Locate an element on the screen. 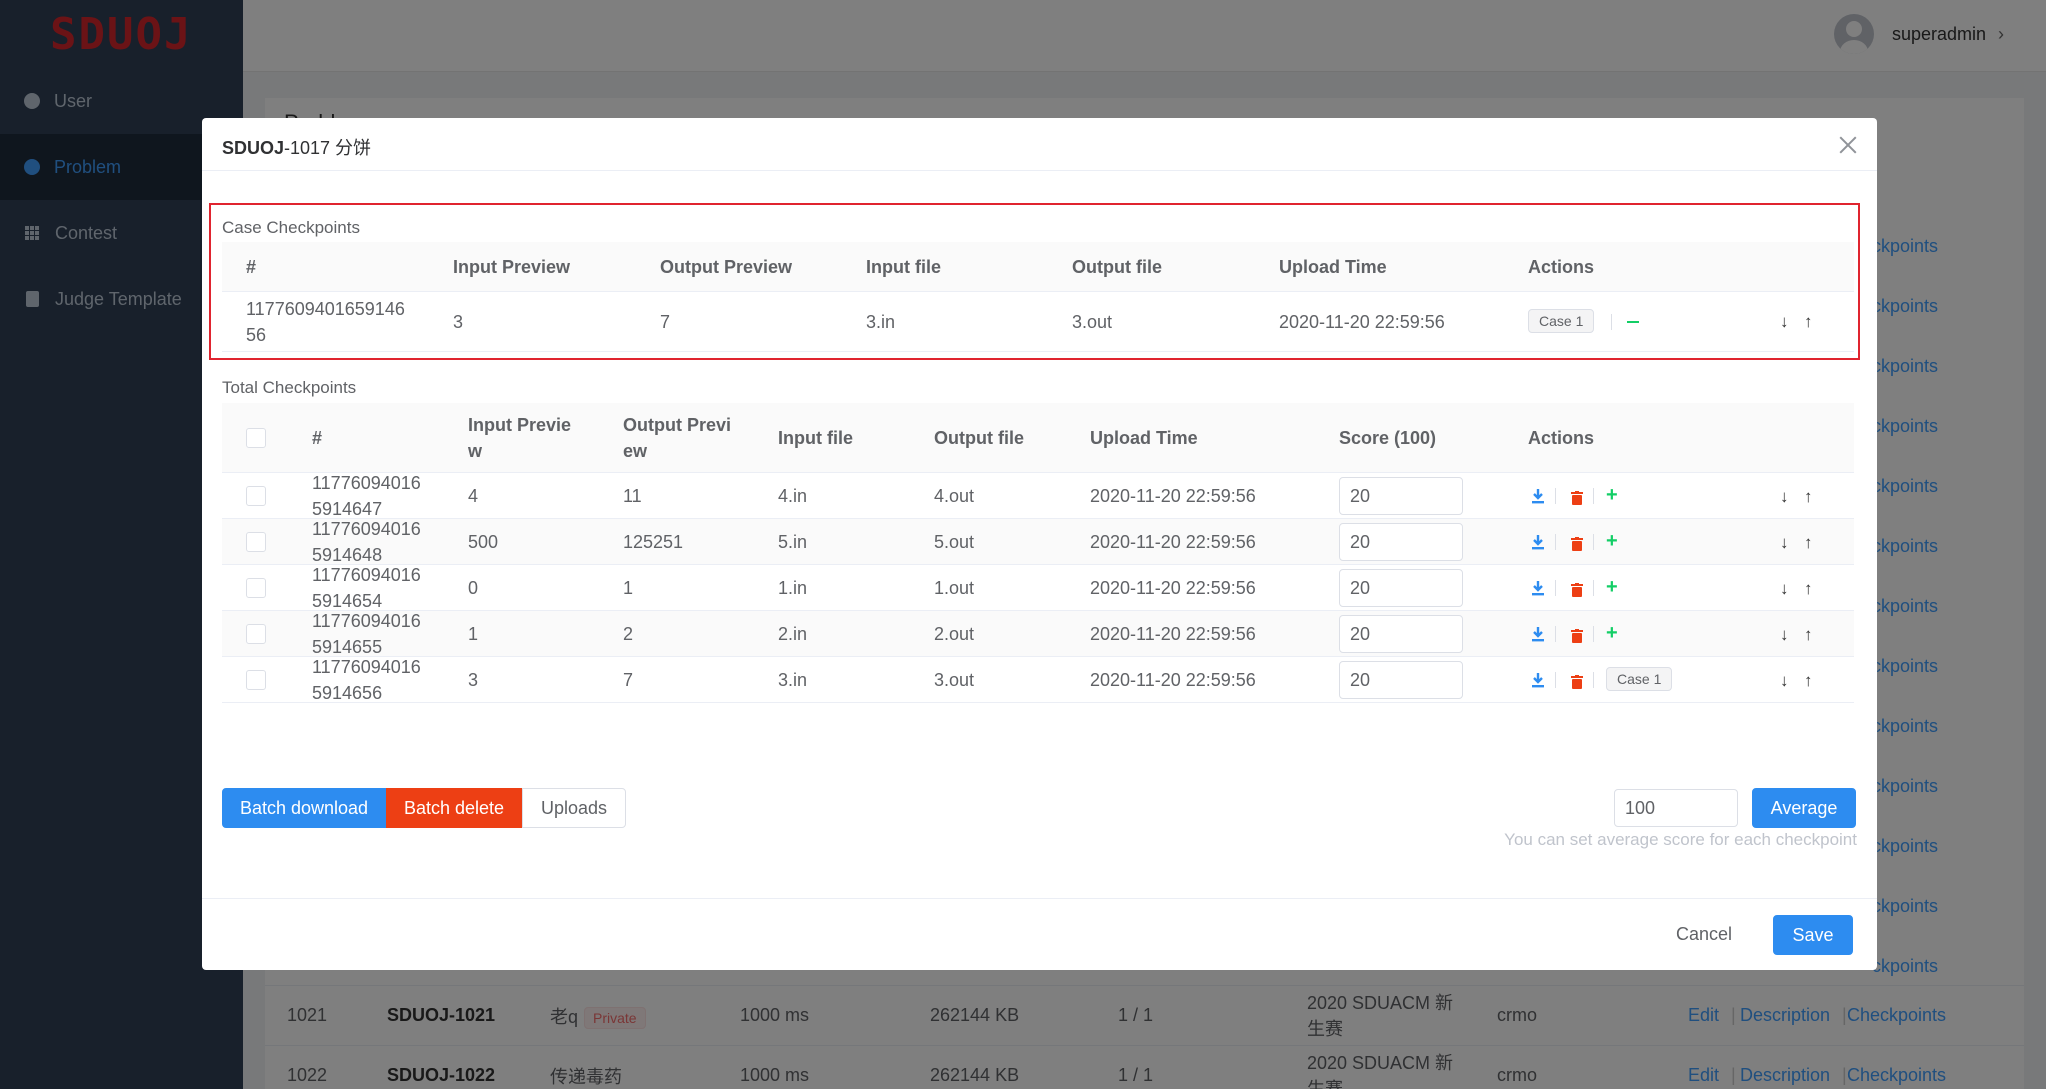  col-actions: Actions is located at coordinates (1561, 267).